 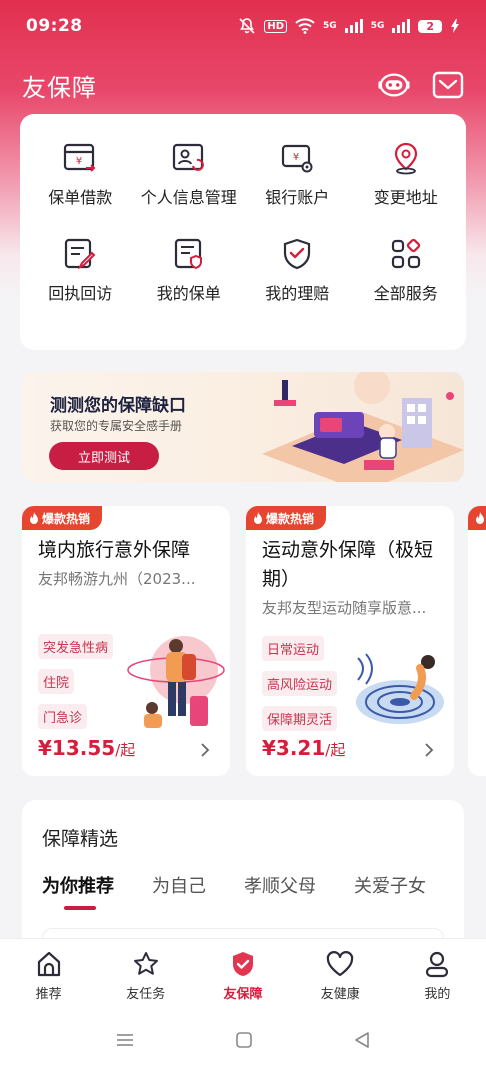 I want to click on messages-button, so click(x=448, y=85).